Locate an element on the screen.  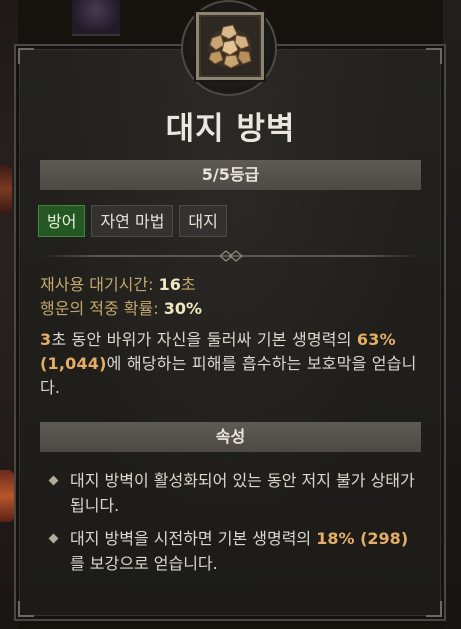
property-item: 대지 방벽이 활성화되어 있는 동안 저지 불가 상태가 됩니다. is located at coordinates (234, 493).